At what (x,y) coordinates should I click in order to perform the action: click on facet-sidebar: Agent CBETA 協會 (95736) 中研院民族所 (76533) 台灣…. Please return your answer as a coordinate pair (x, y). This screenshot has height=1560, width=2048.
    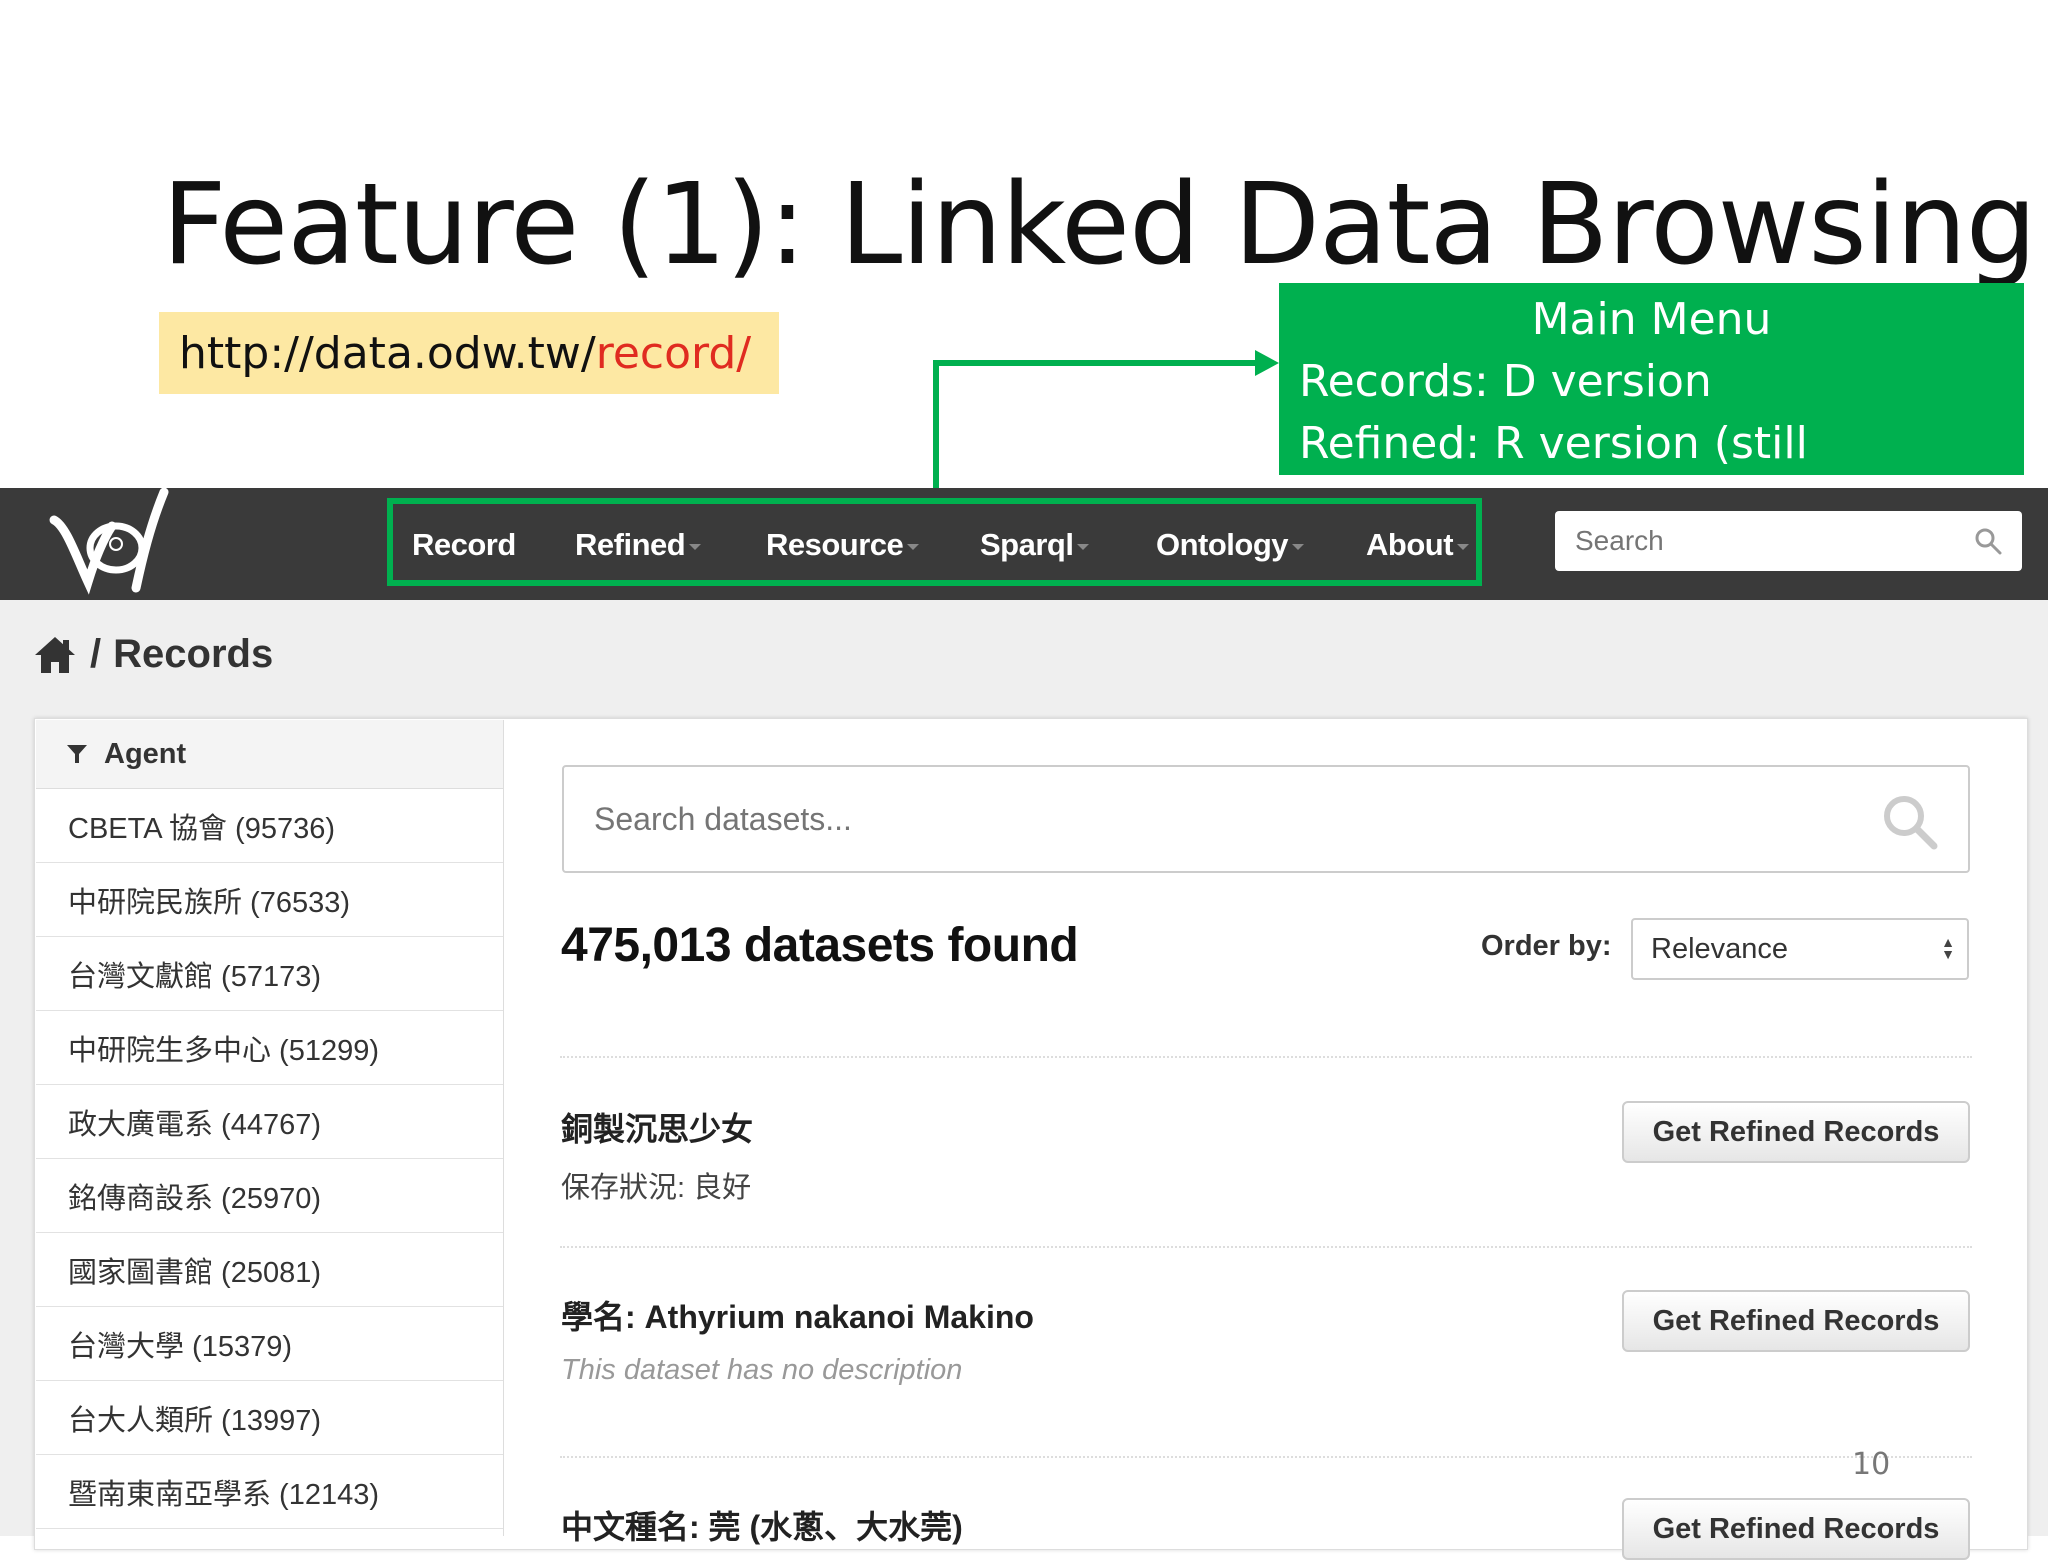
    Looking at the image, I should click on (270, 1128).